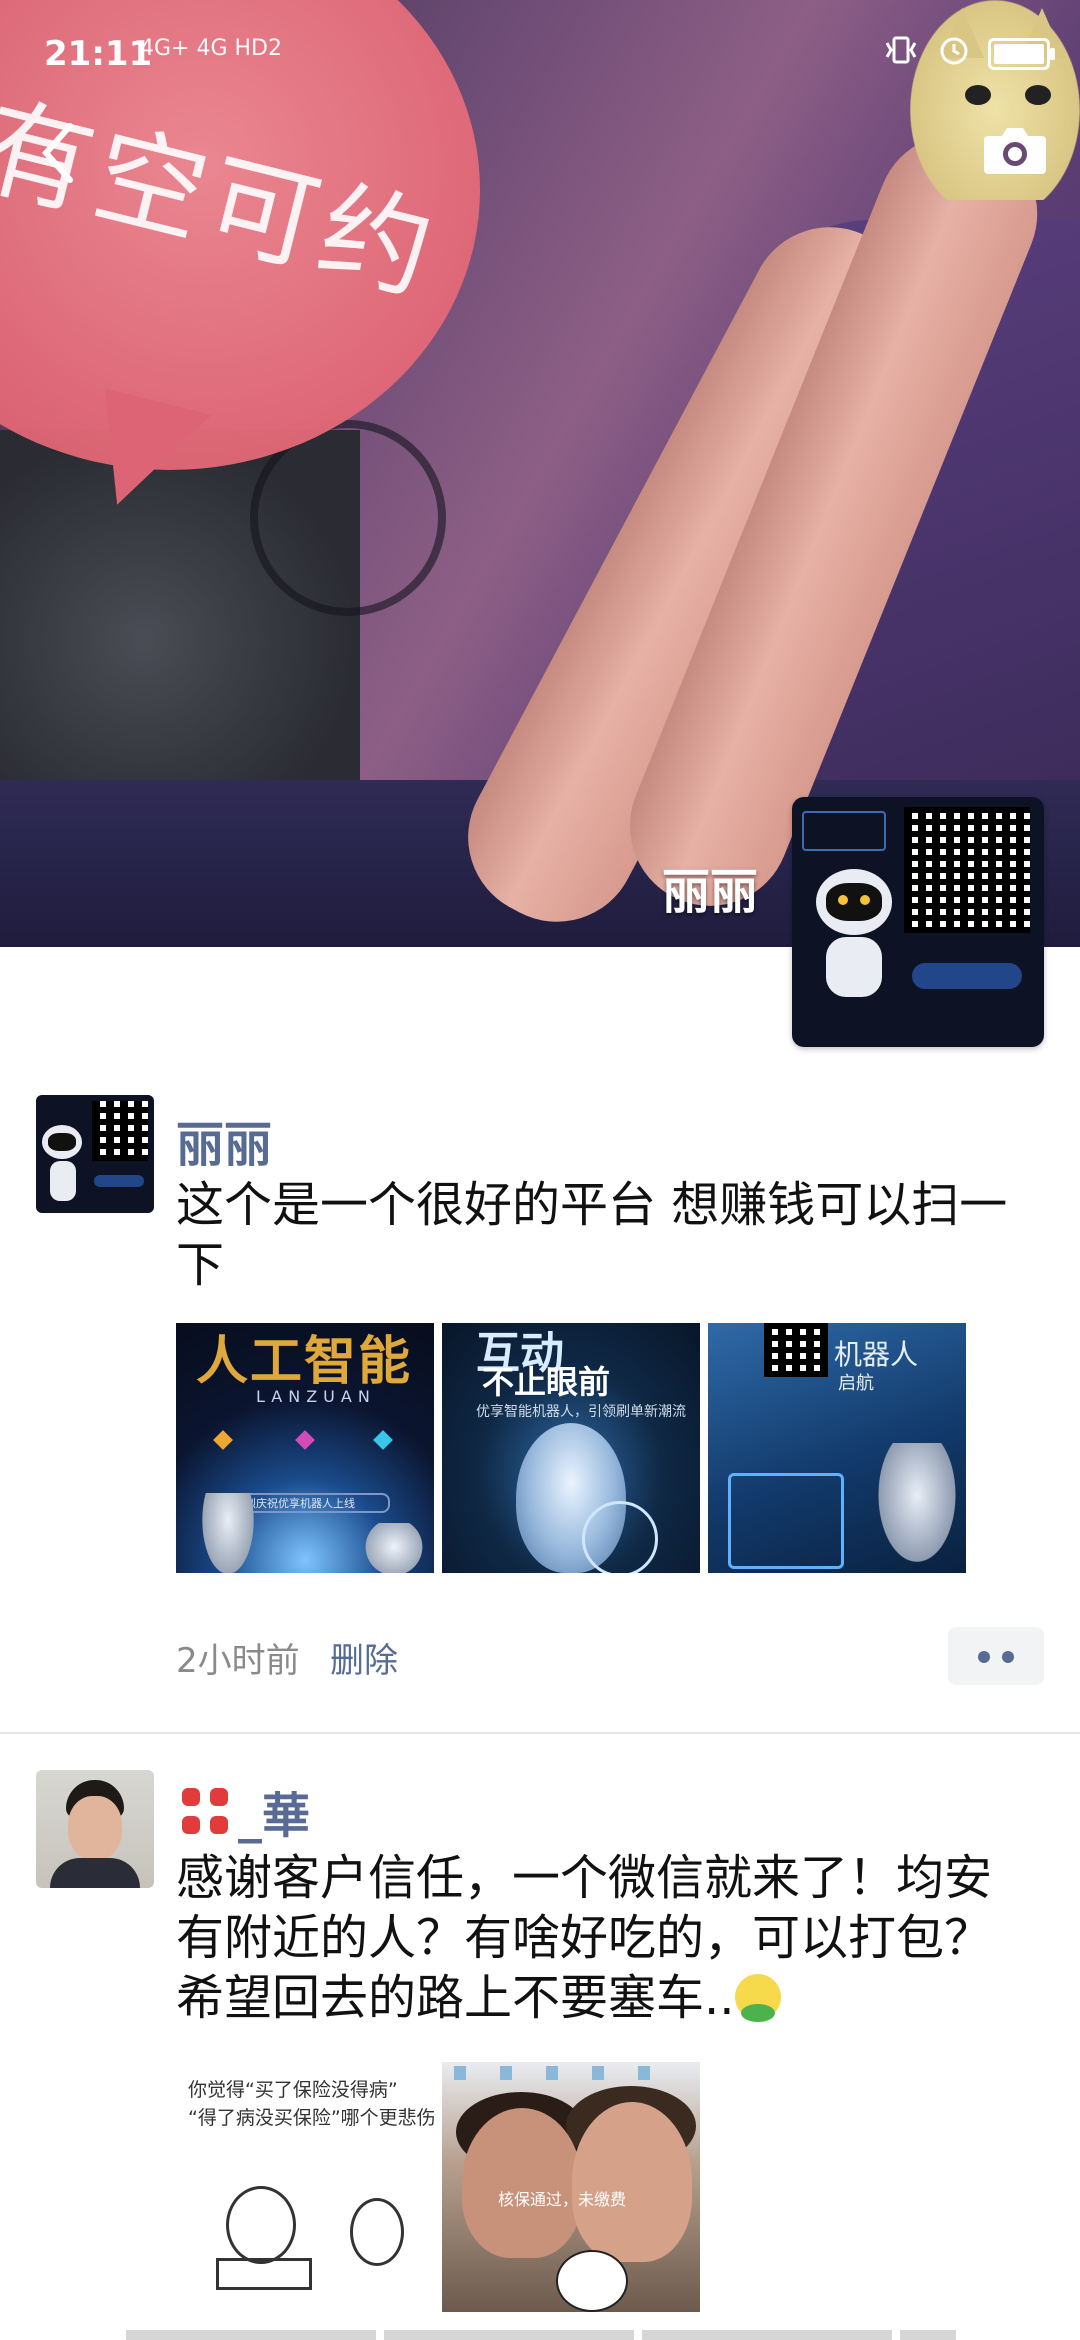 The image size is (1080, 2340). Describe the element at coordinates (316, 1396) in the screenshot. I see `image-subtitle: LANZUAN` at that location.